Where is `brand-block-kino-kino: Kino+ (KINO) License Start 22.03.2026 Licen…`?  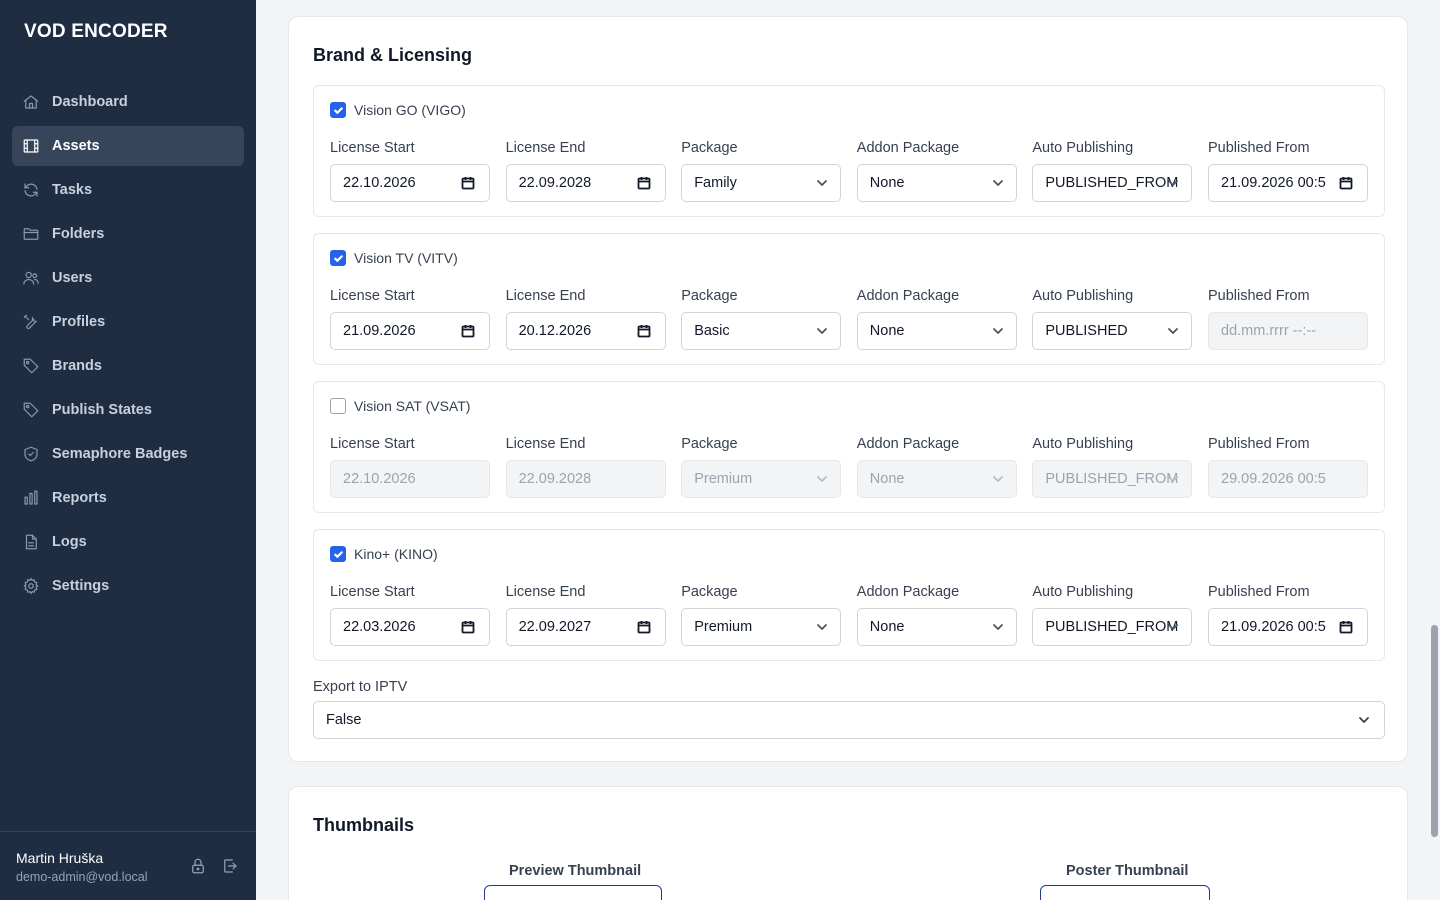 brand-block-kino-kino: Kino+ (KINO) License Start 22.03.2026 Licen… is located at coordinates (849, 595).